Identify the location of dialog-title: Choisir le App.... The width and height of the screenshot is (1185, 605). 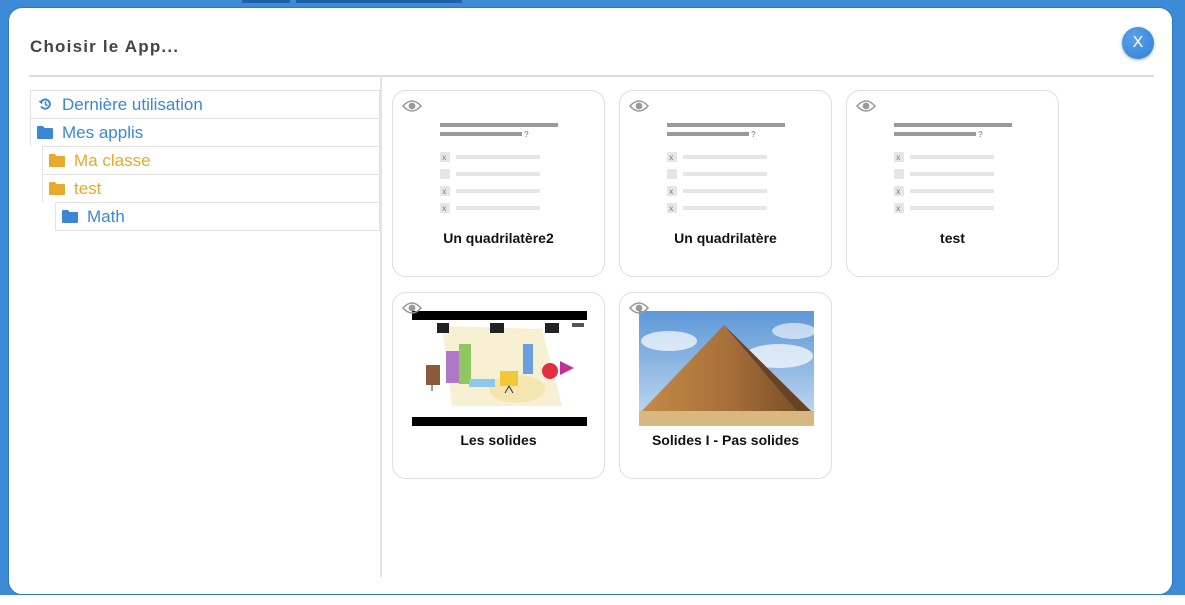
(105, 46).